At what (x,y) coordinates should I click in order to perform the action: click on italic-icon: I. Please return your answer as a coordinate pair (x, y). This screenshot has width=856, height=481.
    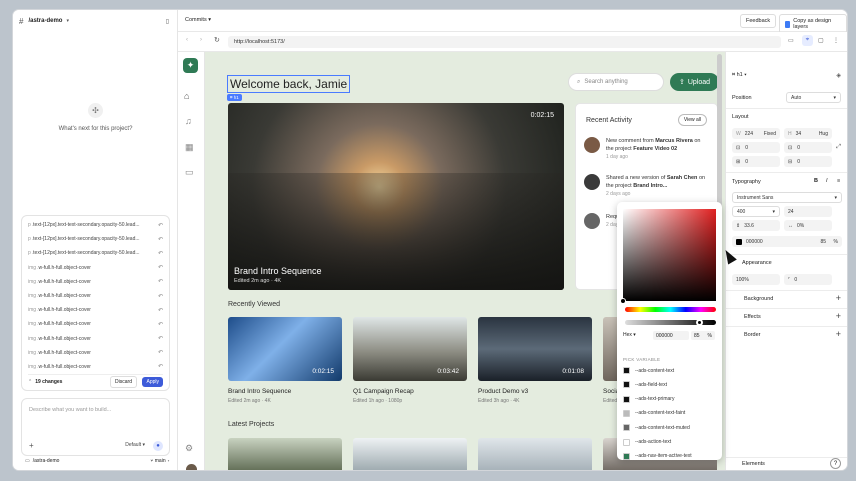
    Looking at the image, I should click on (827, 181).